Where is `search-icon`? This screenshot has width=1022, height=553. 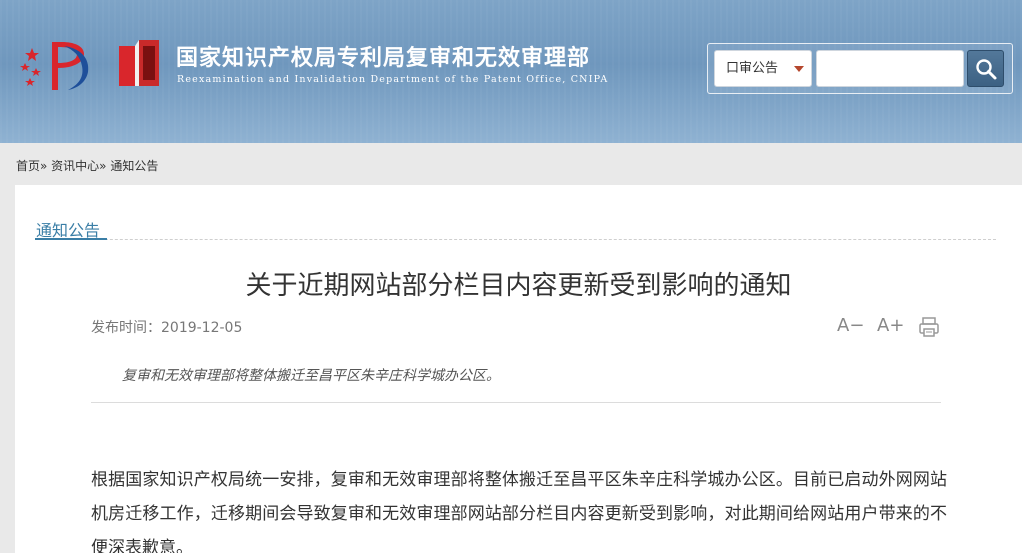
search-icon is located at coordinates (986, 69).